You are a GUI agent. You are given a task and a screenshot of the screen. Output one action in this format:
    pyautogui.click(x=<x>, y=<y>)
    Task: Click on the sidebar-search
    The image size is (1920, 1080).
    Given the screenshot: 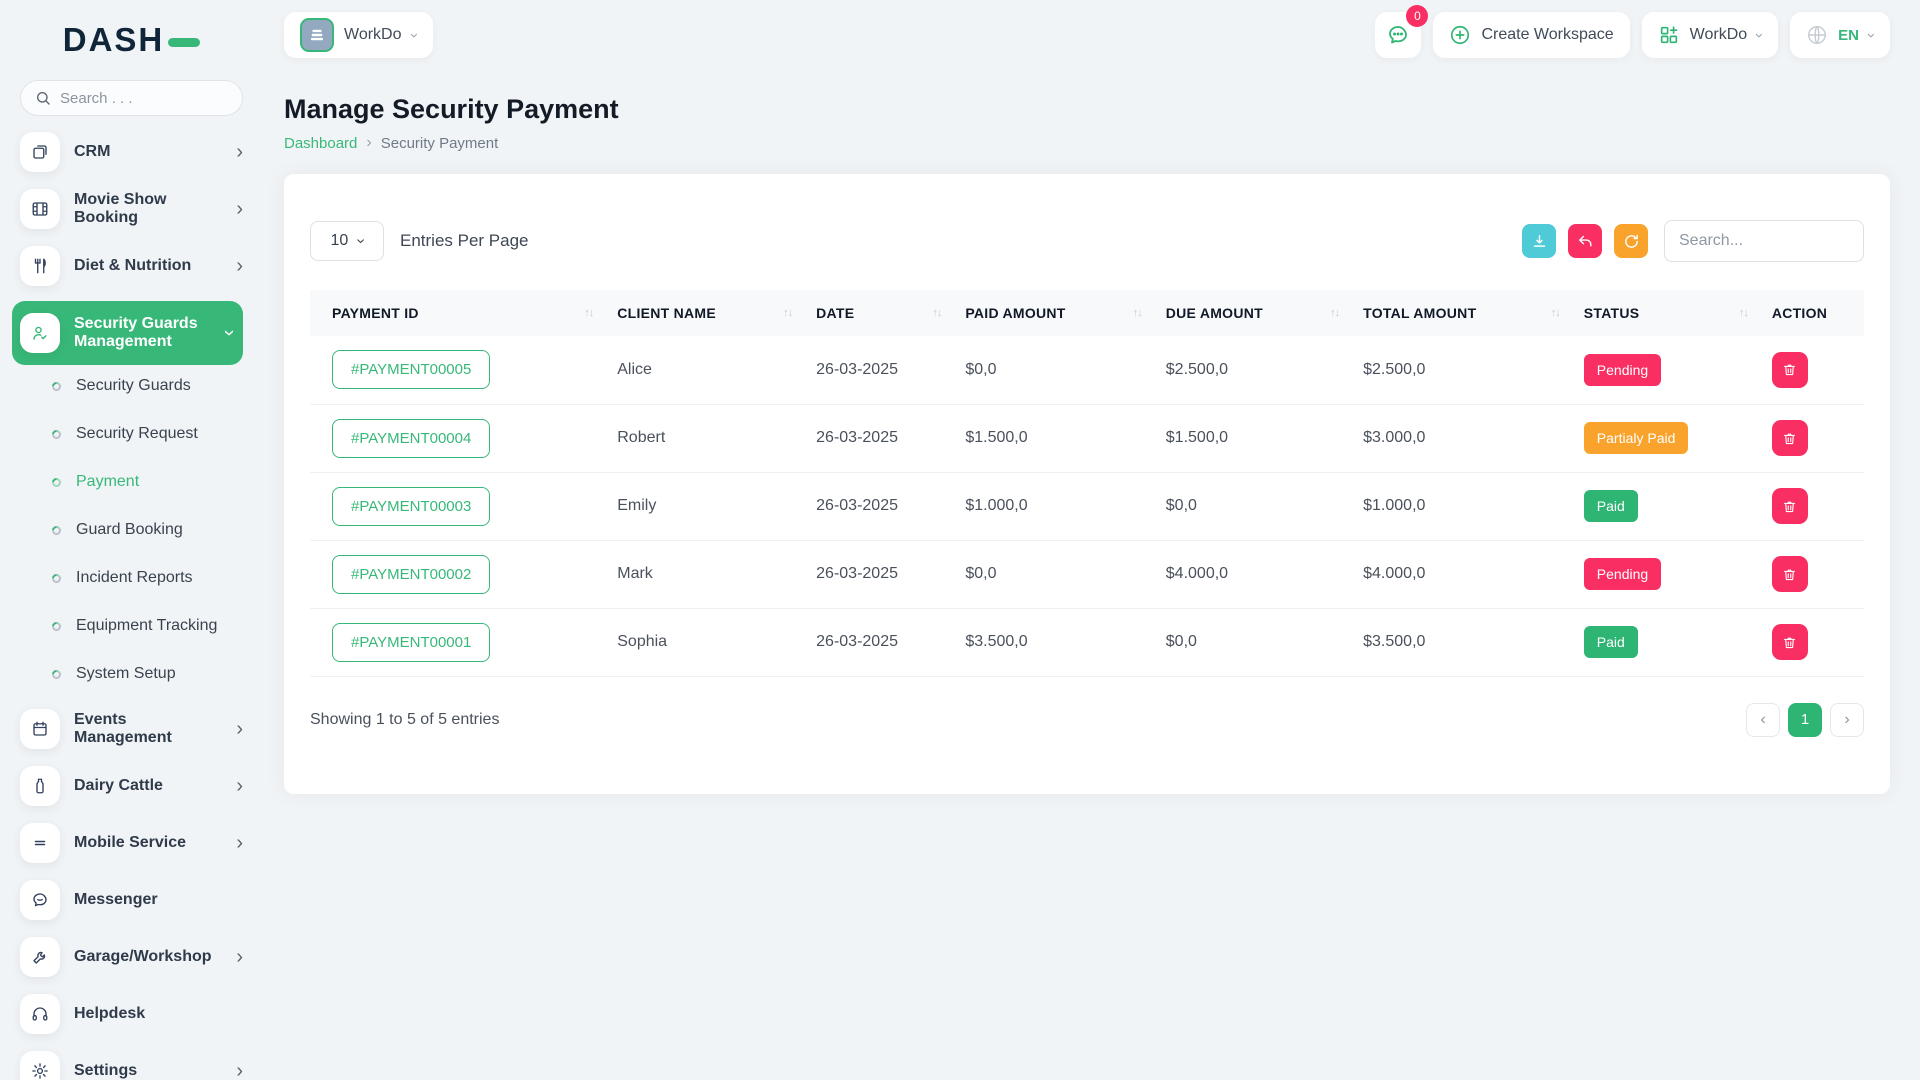 What is the action you would take?
    pyautogui.click(x=131, y=98)
    